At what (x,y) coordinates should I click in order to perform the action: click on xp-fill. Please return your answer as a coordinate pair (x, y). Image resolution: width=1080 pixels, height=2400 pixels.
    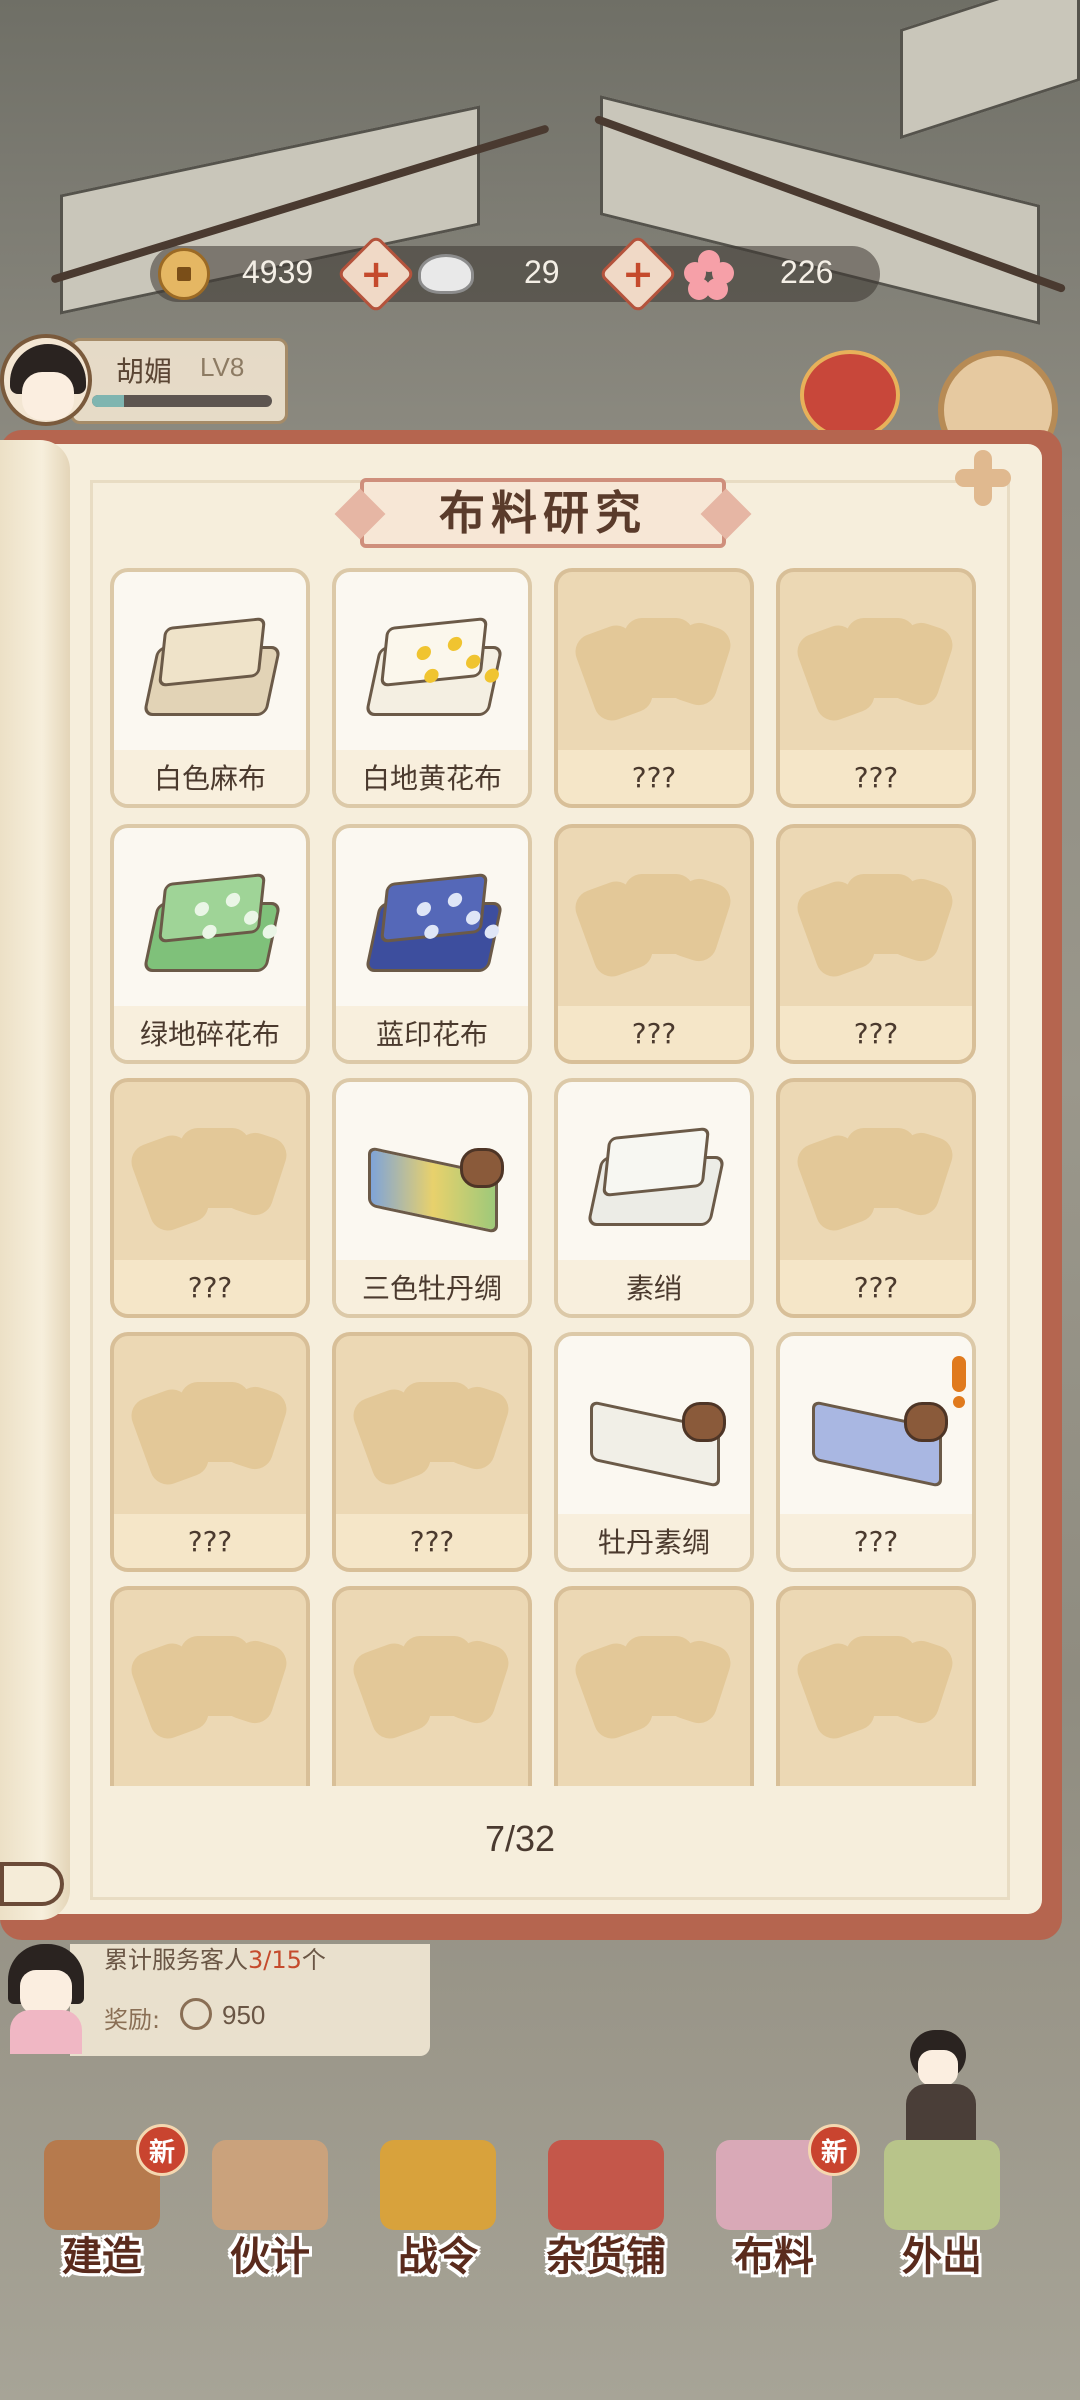
    Looking at the image, I should click on (108, 401).